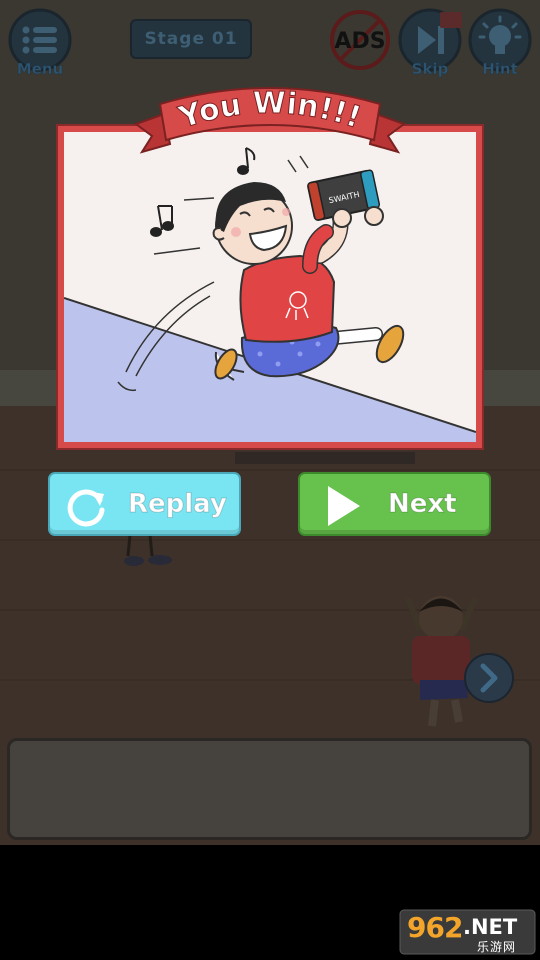  I want to click on next-label: Next, so click(423, 504).